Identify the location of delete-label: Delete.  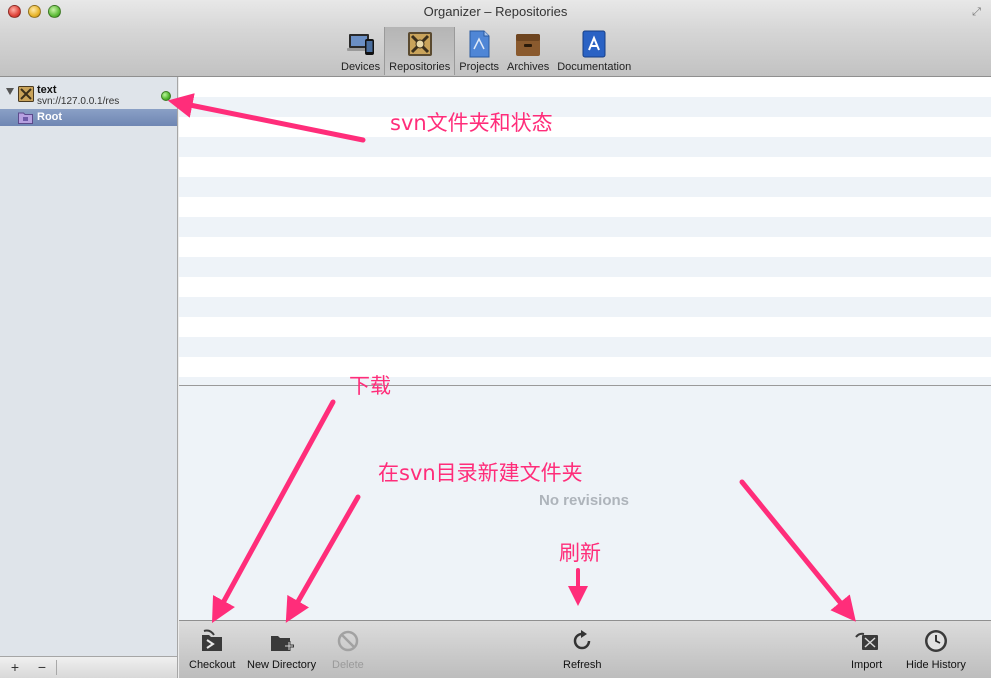
(348, 665).